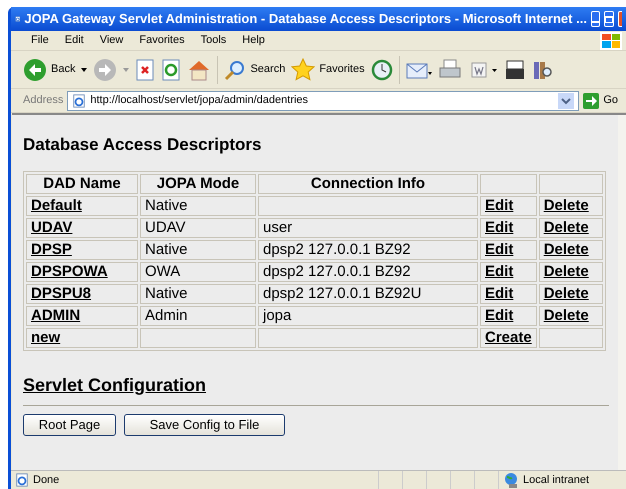 This screenshot has height=489, width=626. What do you see at coordinates (604, 100) in the screenshot?
I see `go-button: Go` at bounding box center [604, 100].